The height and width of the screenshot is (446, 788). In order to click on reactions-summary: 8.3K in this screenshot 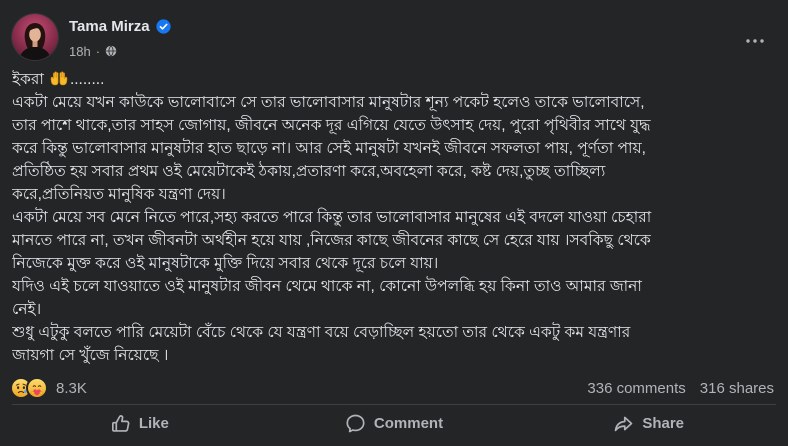, I will do `click(49, 388)`.